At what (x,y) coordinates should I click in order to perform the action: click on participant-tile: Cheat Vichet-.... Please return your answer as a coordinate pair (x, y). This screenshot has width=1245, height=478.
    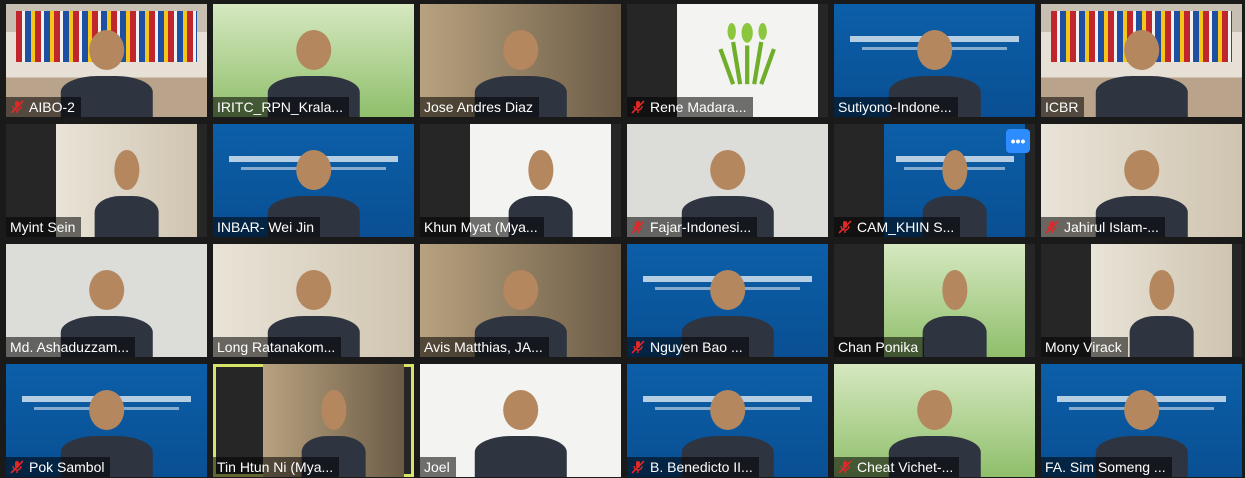
    Looking at the image, I should click on (934, 420).